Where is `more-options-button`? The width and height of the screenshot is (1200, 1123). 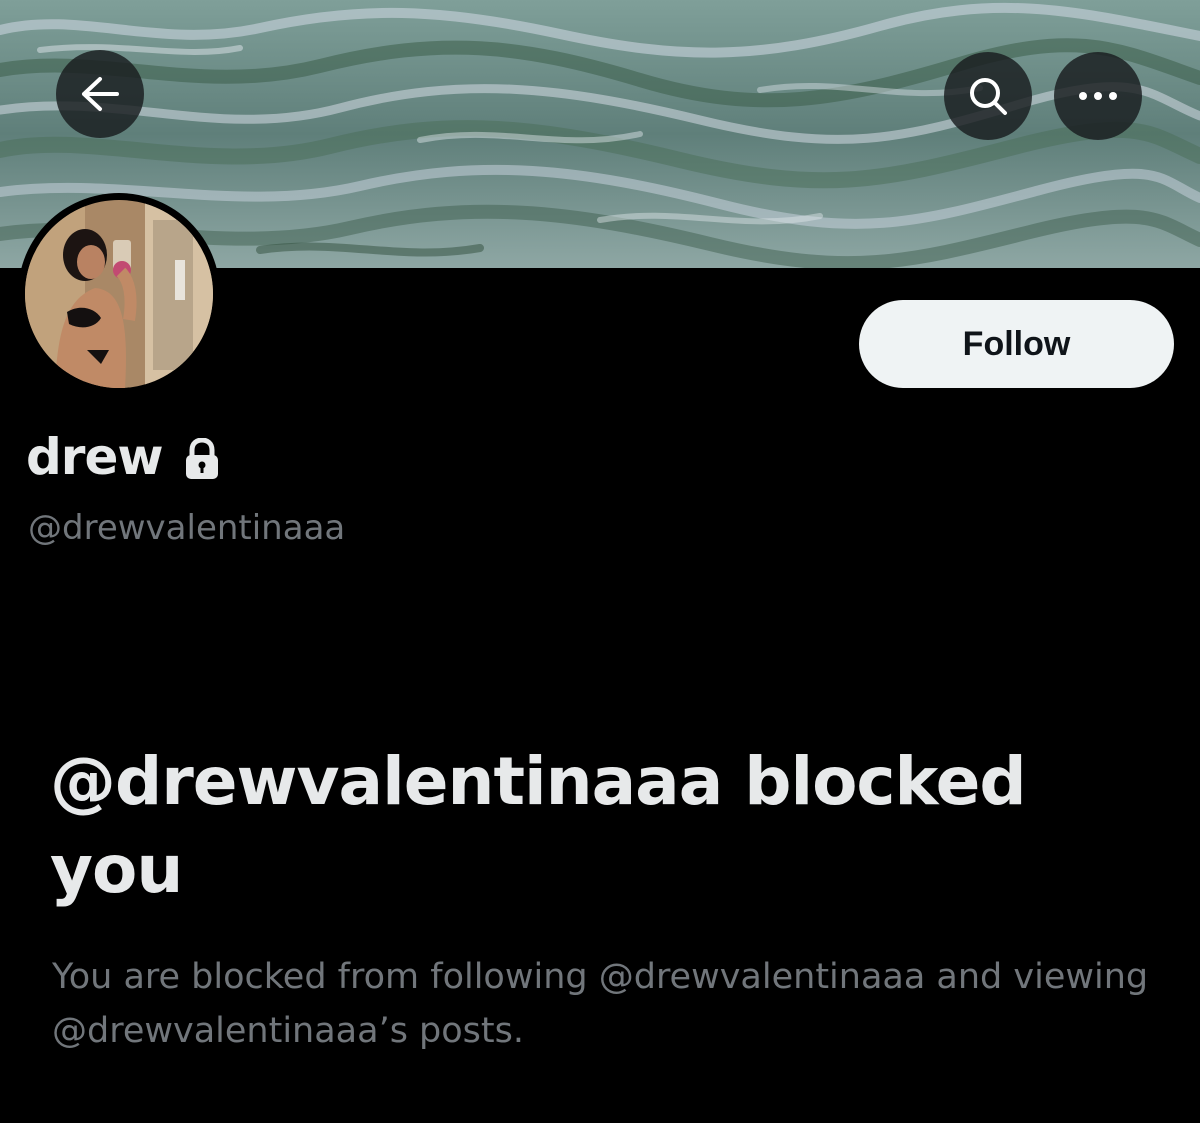 more-options-button is located at coordinates (1098, 96).